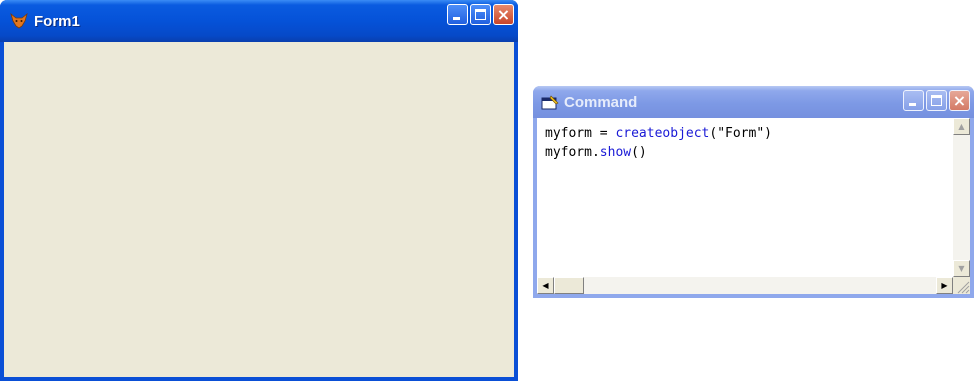  I want to click on command-maximize-button, so click(936, 100).